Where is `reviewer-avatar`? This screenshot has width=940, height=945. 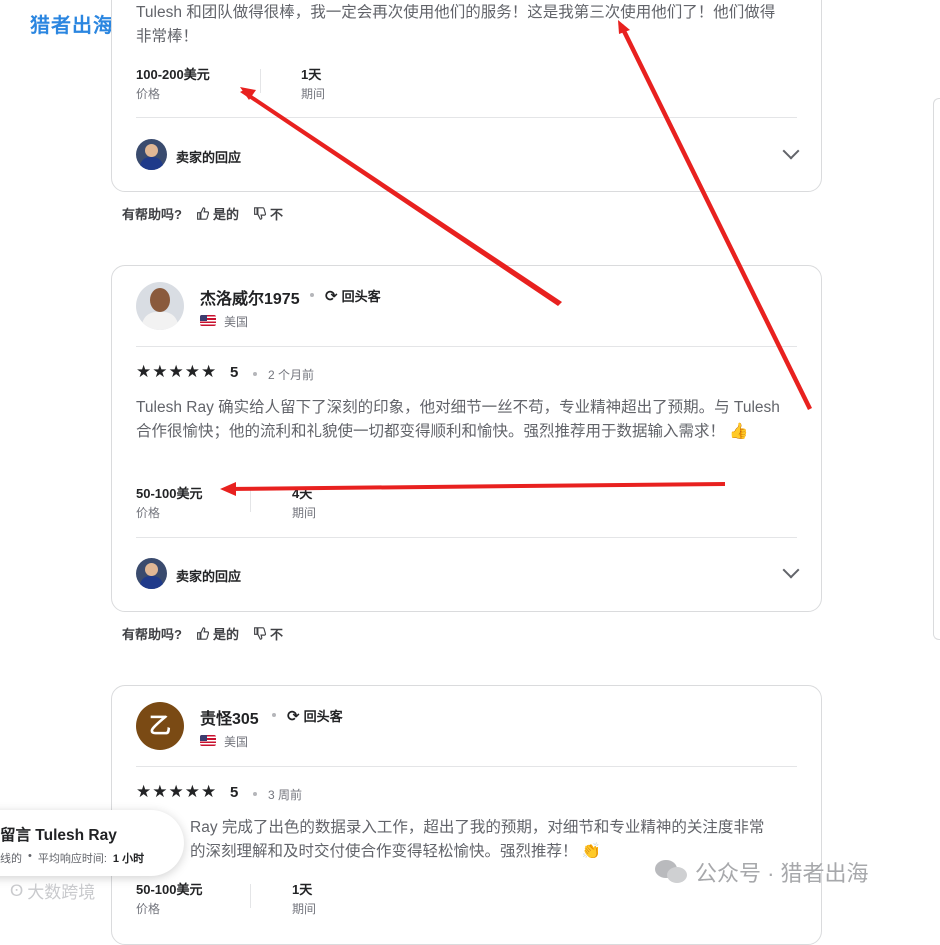
reviewer-avatar is located at coordinates (160, 306).